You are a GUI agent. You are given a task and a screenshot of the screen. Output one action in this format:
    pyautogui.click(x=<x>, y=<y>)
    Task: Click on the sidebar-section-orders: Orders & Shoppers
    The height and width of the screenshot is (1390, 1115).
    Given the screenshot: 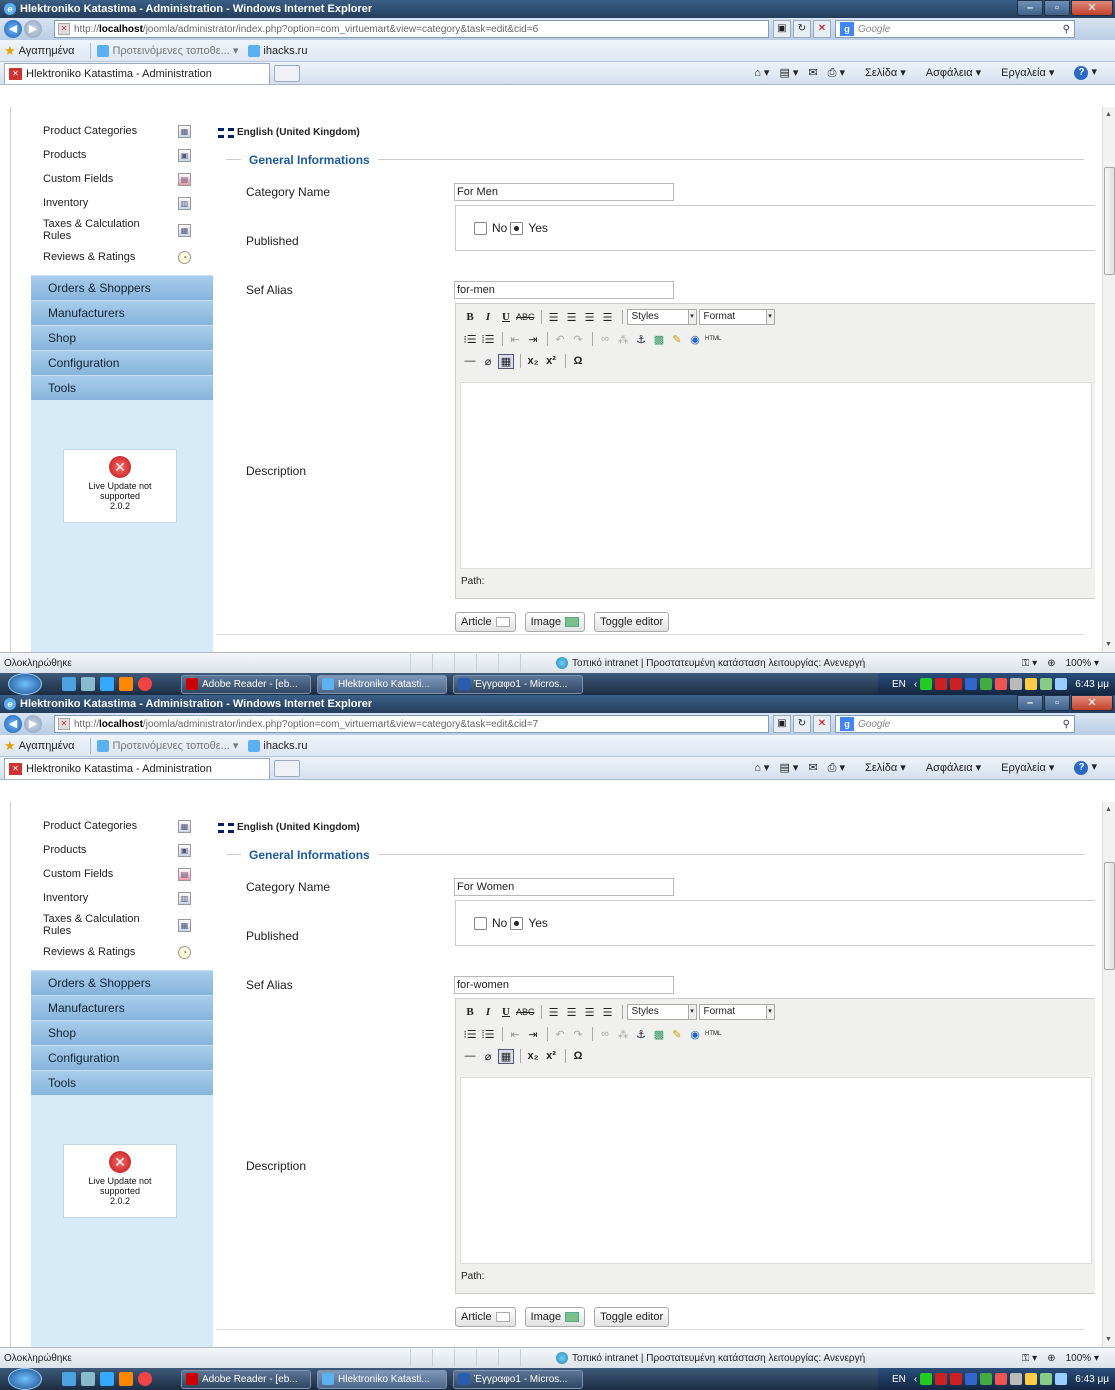 What is the action you would take?
    pyautogui.click(x=122, y=982)
    